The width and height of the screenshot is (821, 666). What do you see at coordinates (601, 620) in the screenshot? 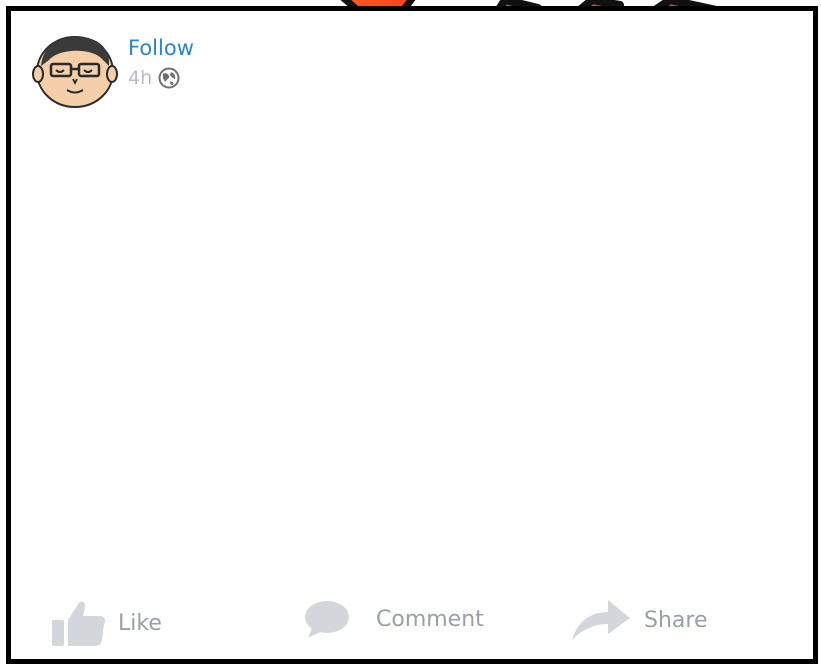
I see `share-arrow-icon` at bounding box center [601, 620].